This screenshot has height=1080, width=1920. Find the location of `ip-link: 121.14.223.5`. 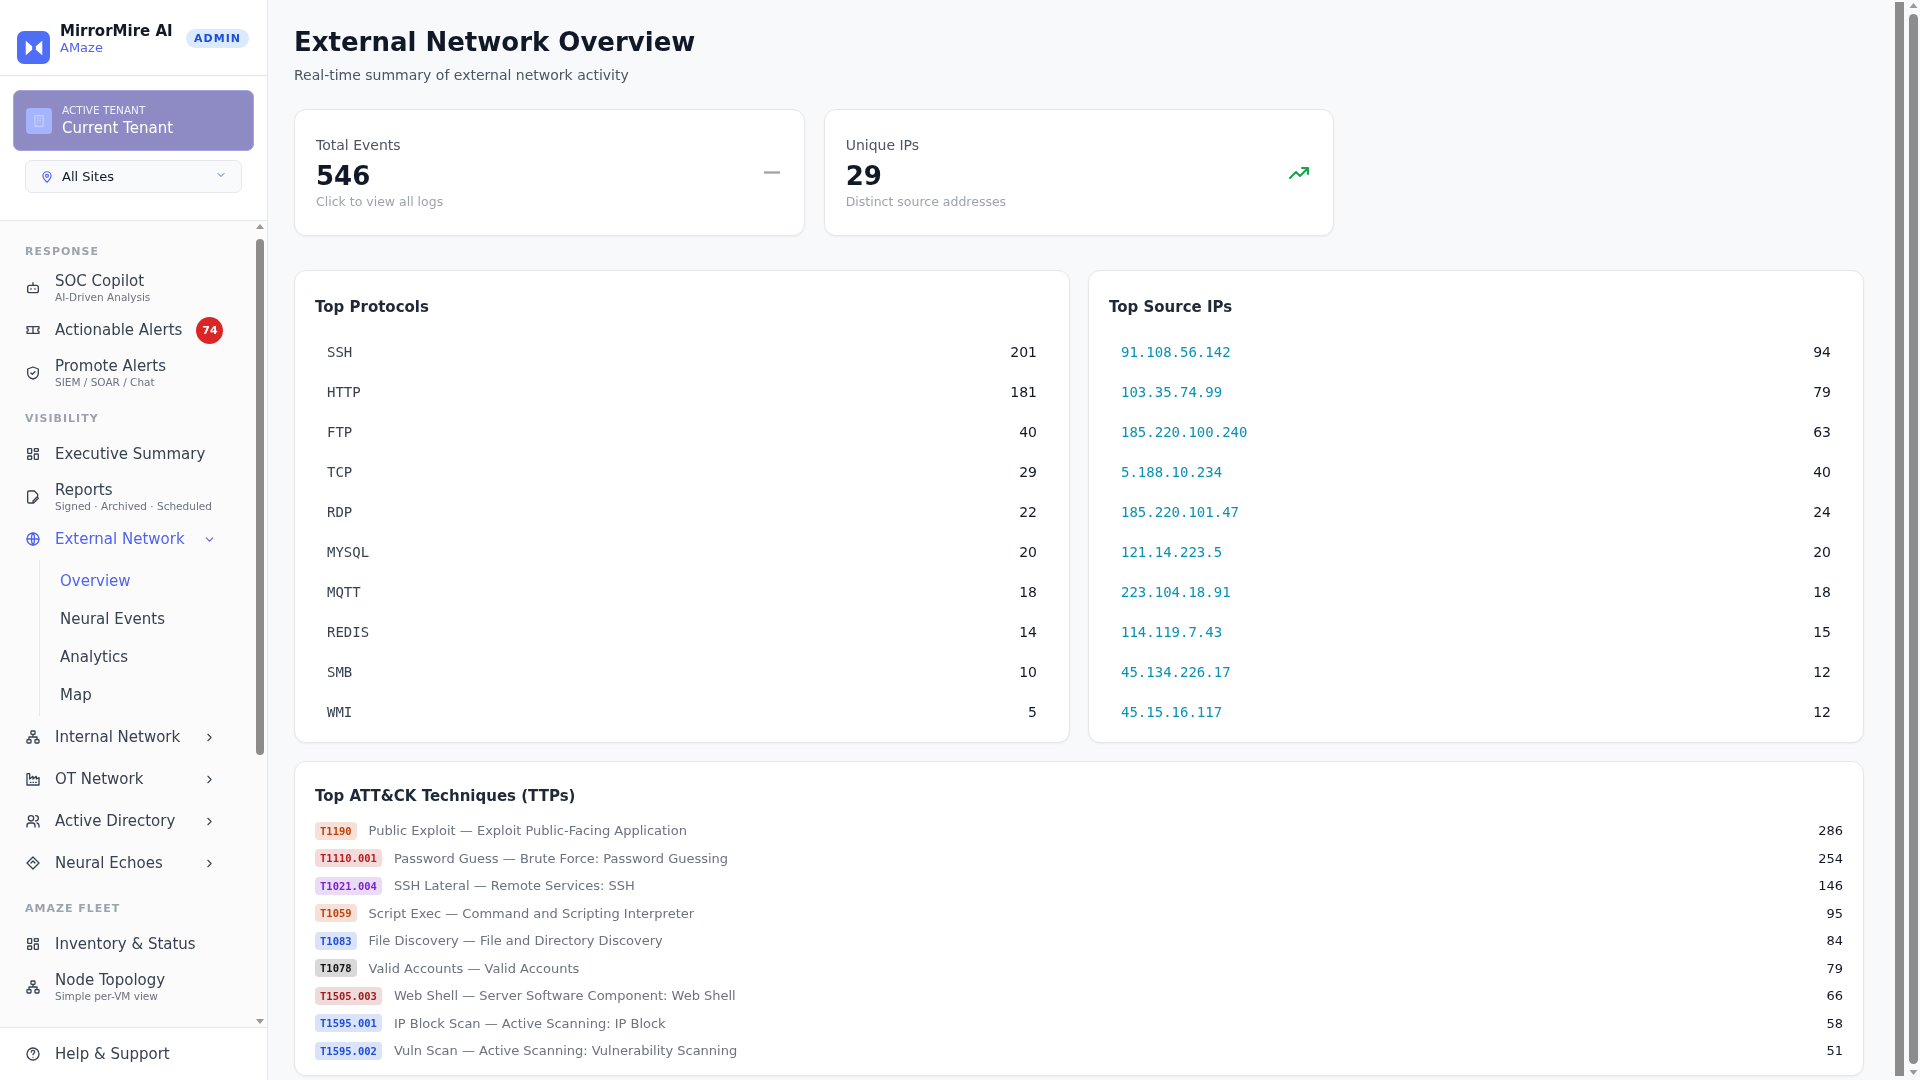

ip-link: 121.14.223.5 is located at coordinates (1172, 552).